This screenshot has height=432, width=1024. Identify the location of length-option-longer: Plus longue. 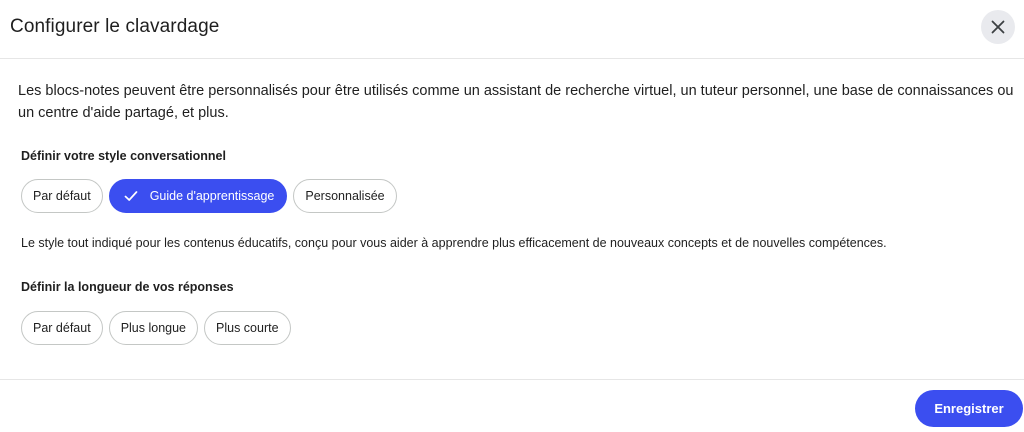
(153, 328).